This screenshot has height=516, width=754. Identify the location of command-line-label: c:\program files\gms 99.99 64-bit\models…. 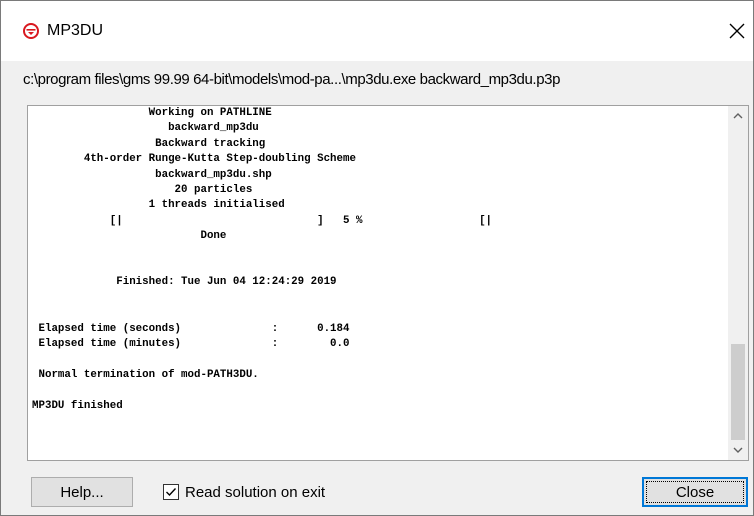
(292, 79).